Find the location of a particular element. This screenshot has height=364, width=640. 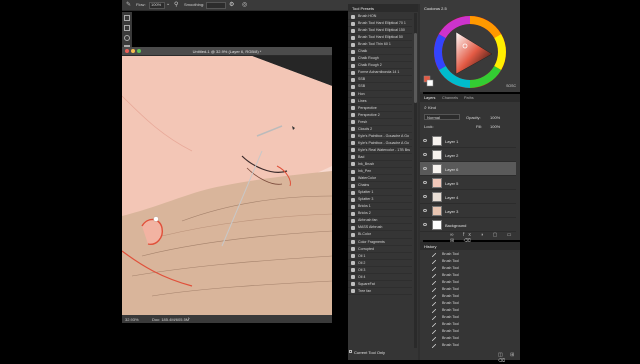

layer-row: Layer 5 is located at coordinates (468, 183).